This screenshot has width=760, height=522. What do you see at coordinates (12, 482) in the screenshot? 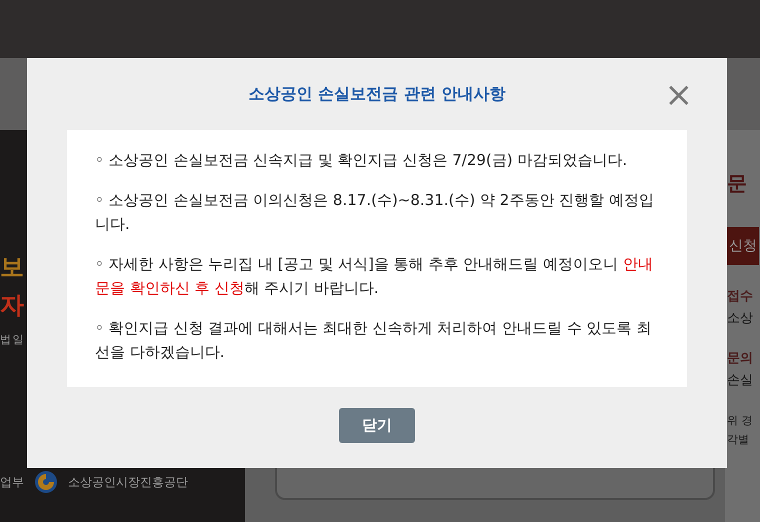
I see `footer-text: 업부` at bounding box center [12, 482].